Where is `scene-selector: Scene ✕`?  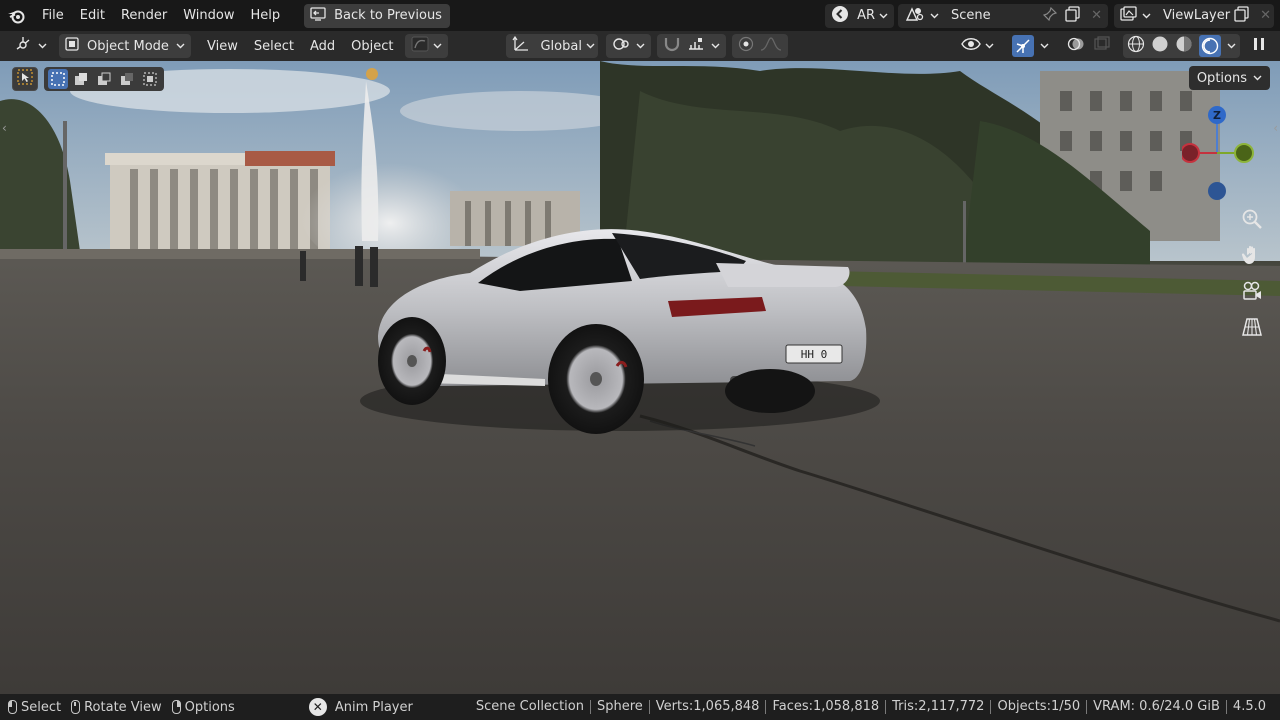
scene-selector: Scene ✕ is located at coordinates (1003, 15).